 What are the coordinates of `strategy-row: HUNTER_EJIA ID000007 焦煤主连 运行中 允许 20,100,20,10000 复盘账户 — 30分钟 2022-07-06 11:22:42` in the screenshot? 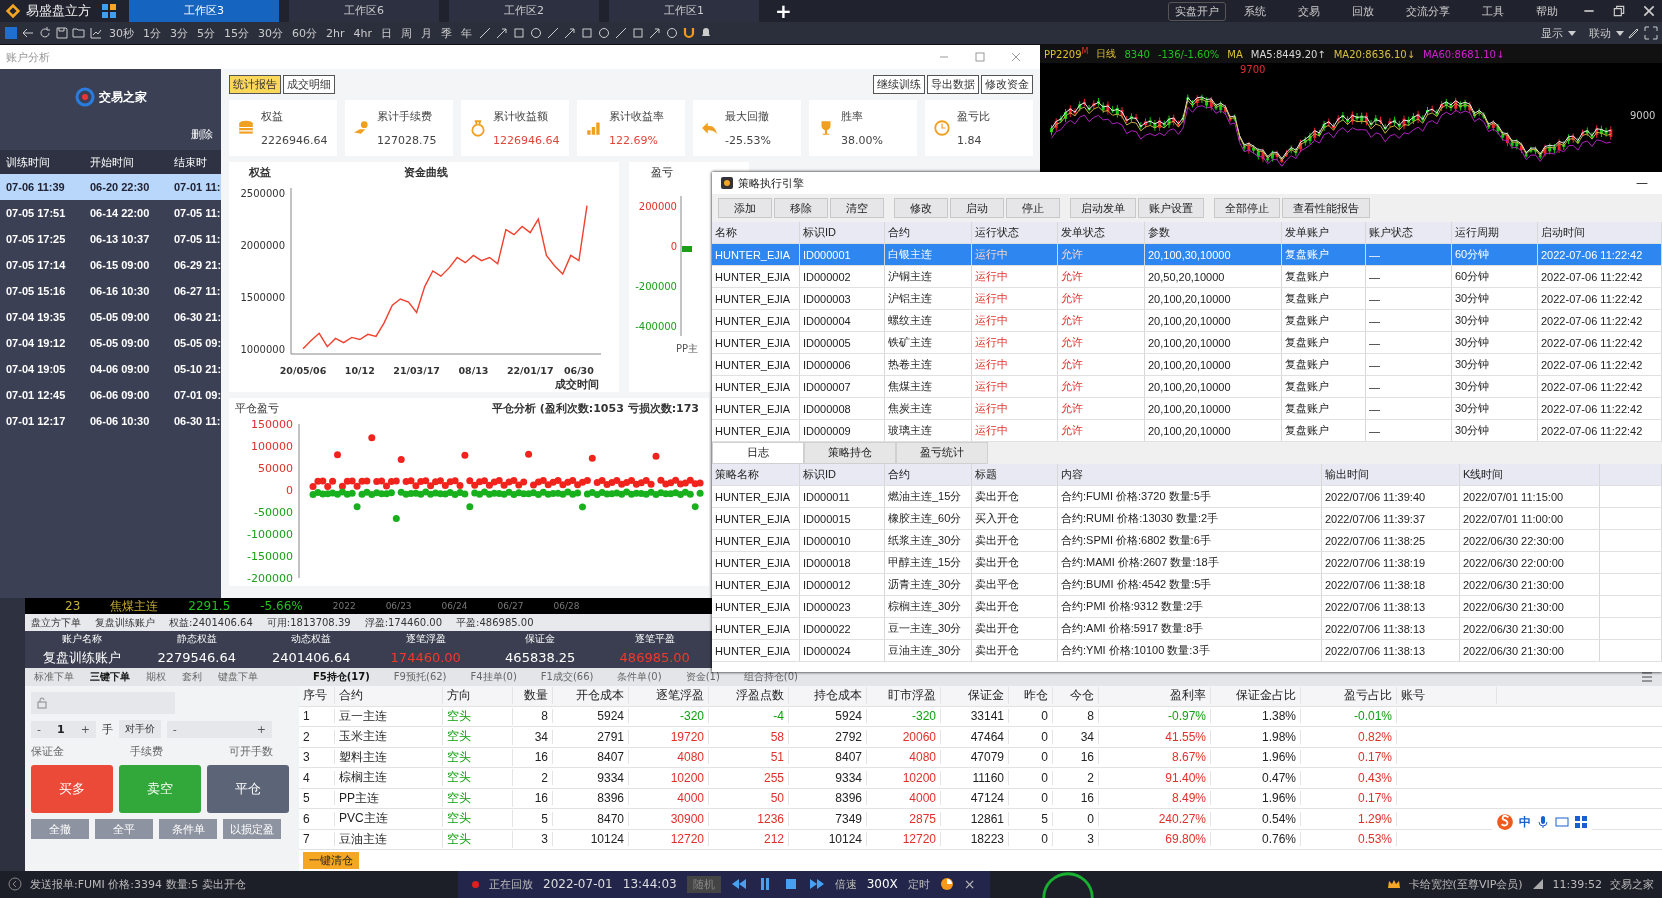 It's located at (1187, 387).